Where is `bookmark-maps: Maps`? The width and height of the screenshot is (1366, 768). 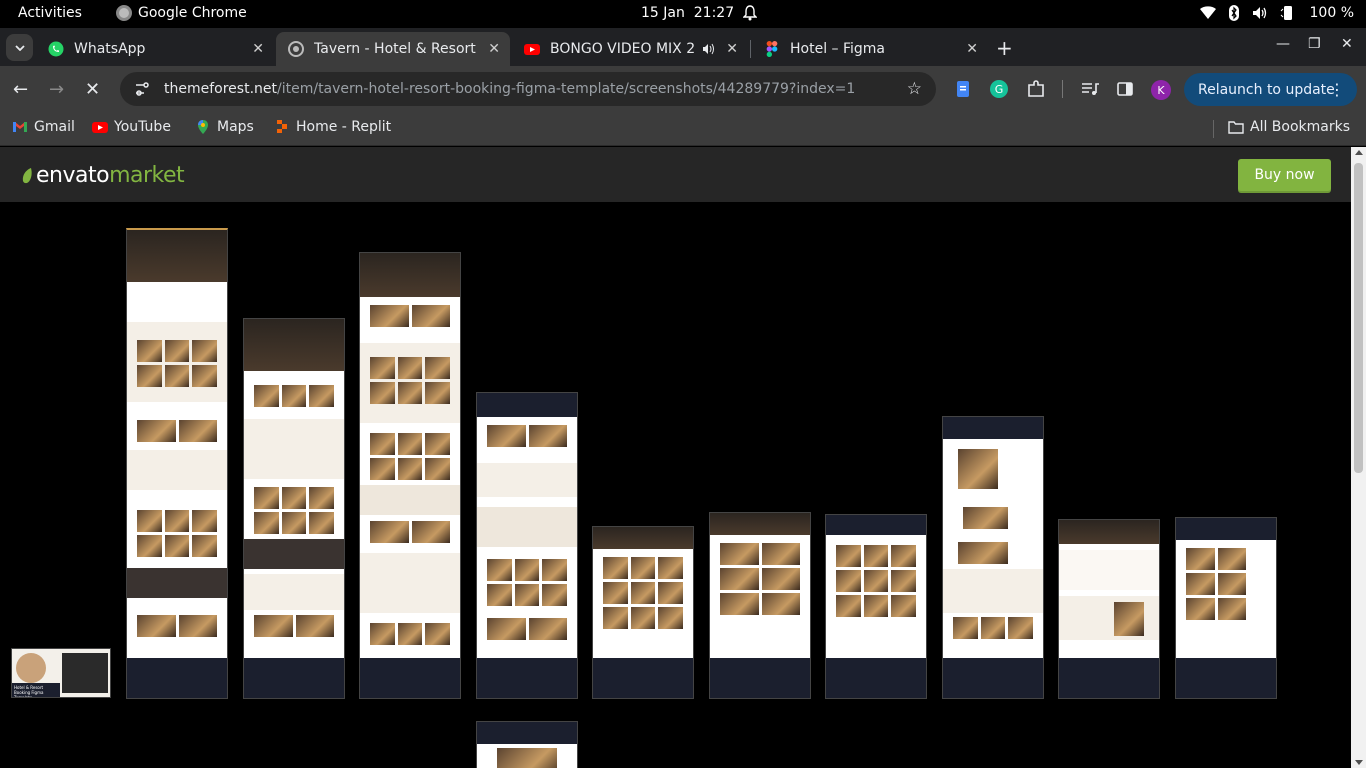 bookmark-maps: Maps is located at coordinates (224, 127).